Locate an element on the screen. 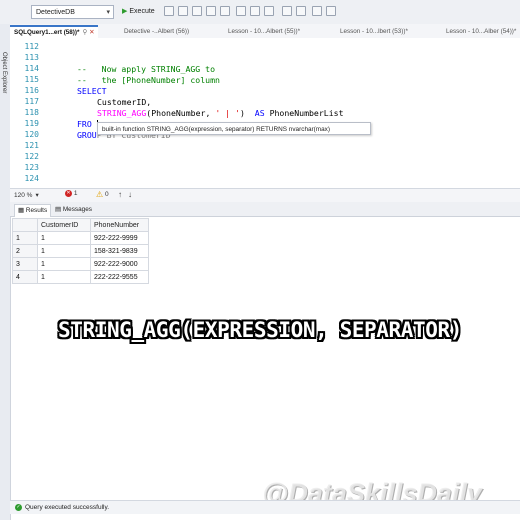 The height and width of the screenshot is (520, 520). row-number: 4 is located at coordinates (25, 277).